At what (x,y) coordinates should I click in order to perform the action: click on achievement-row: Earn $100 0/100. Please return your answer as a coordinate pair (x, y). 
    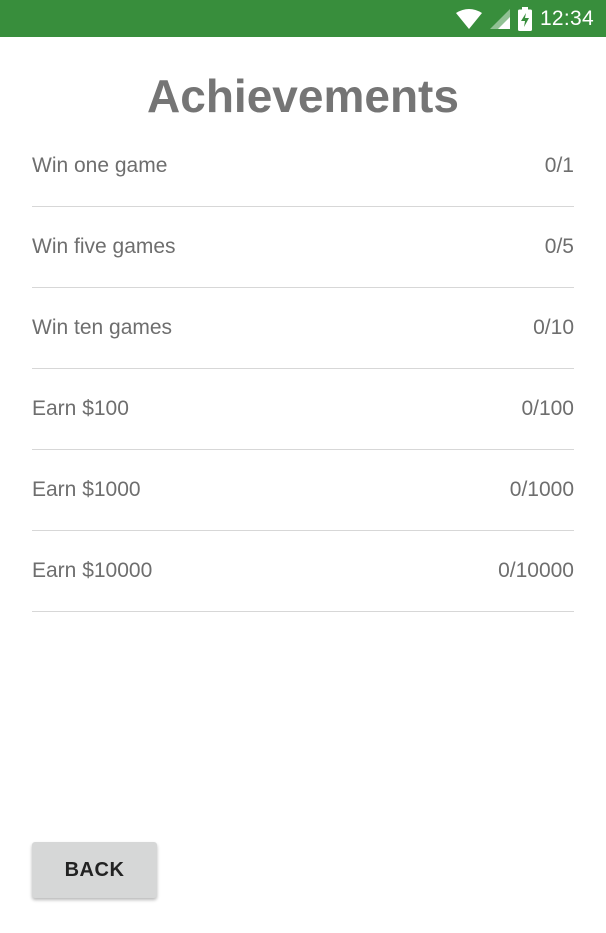
    Looking at the image, I should click on (303, 409).